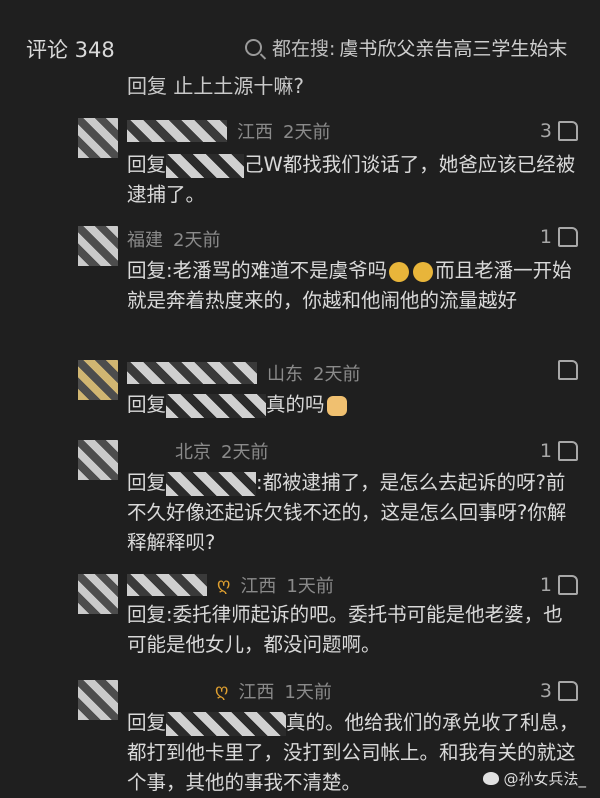 The height and width of the screenshot is (798, 600). I want to click on comment-text: 回复:委托律师起诉的吧。委托书可能是他老婆，也可能是他女儿，都没问题啊。, so click(345, 629).